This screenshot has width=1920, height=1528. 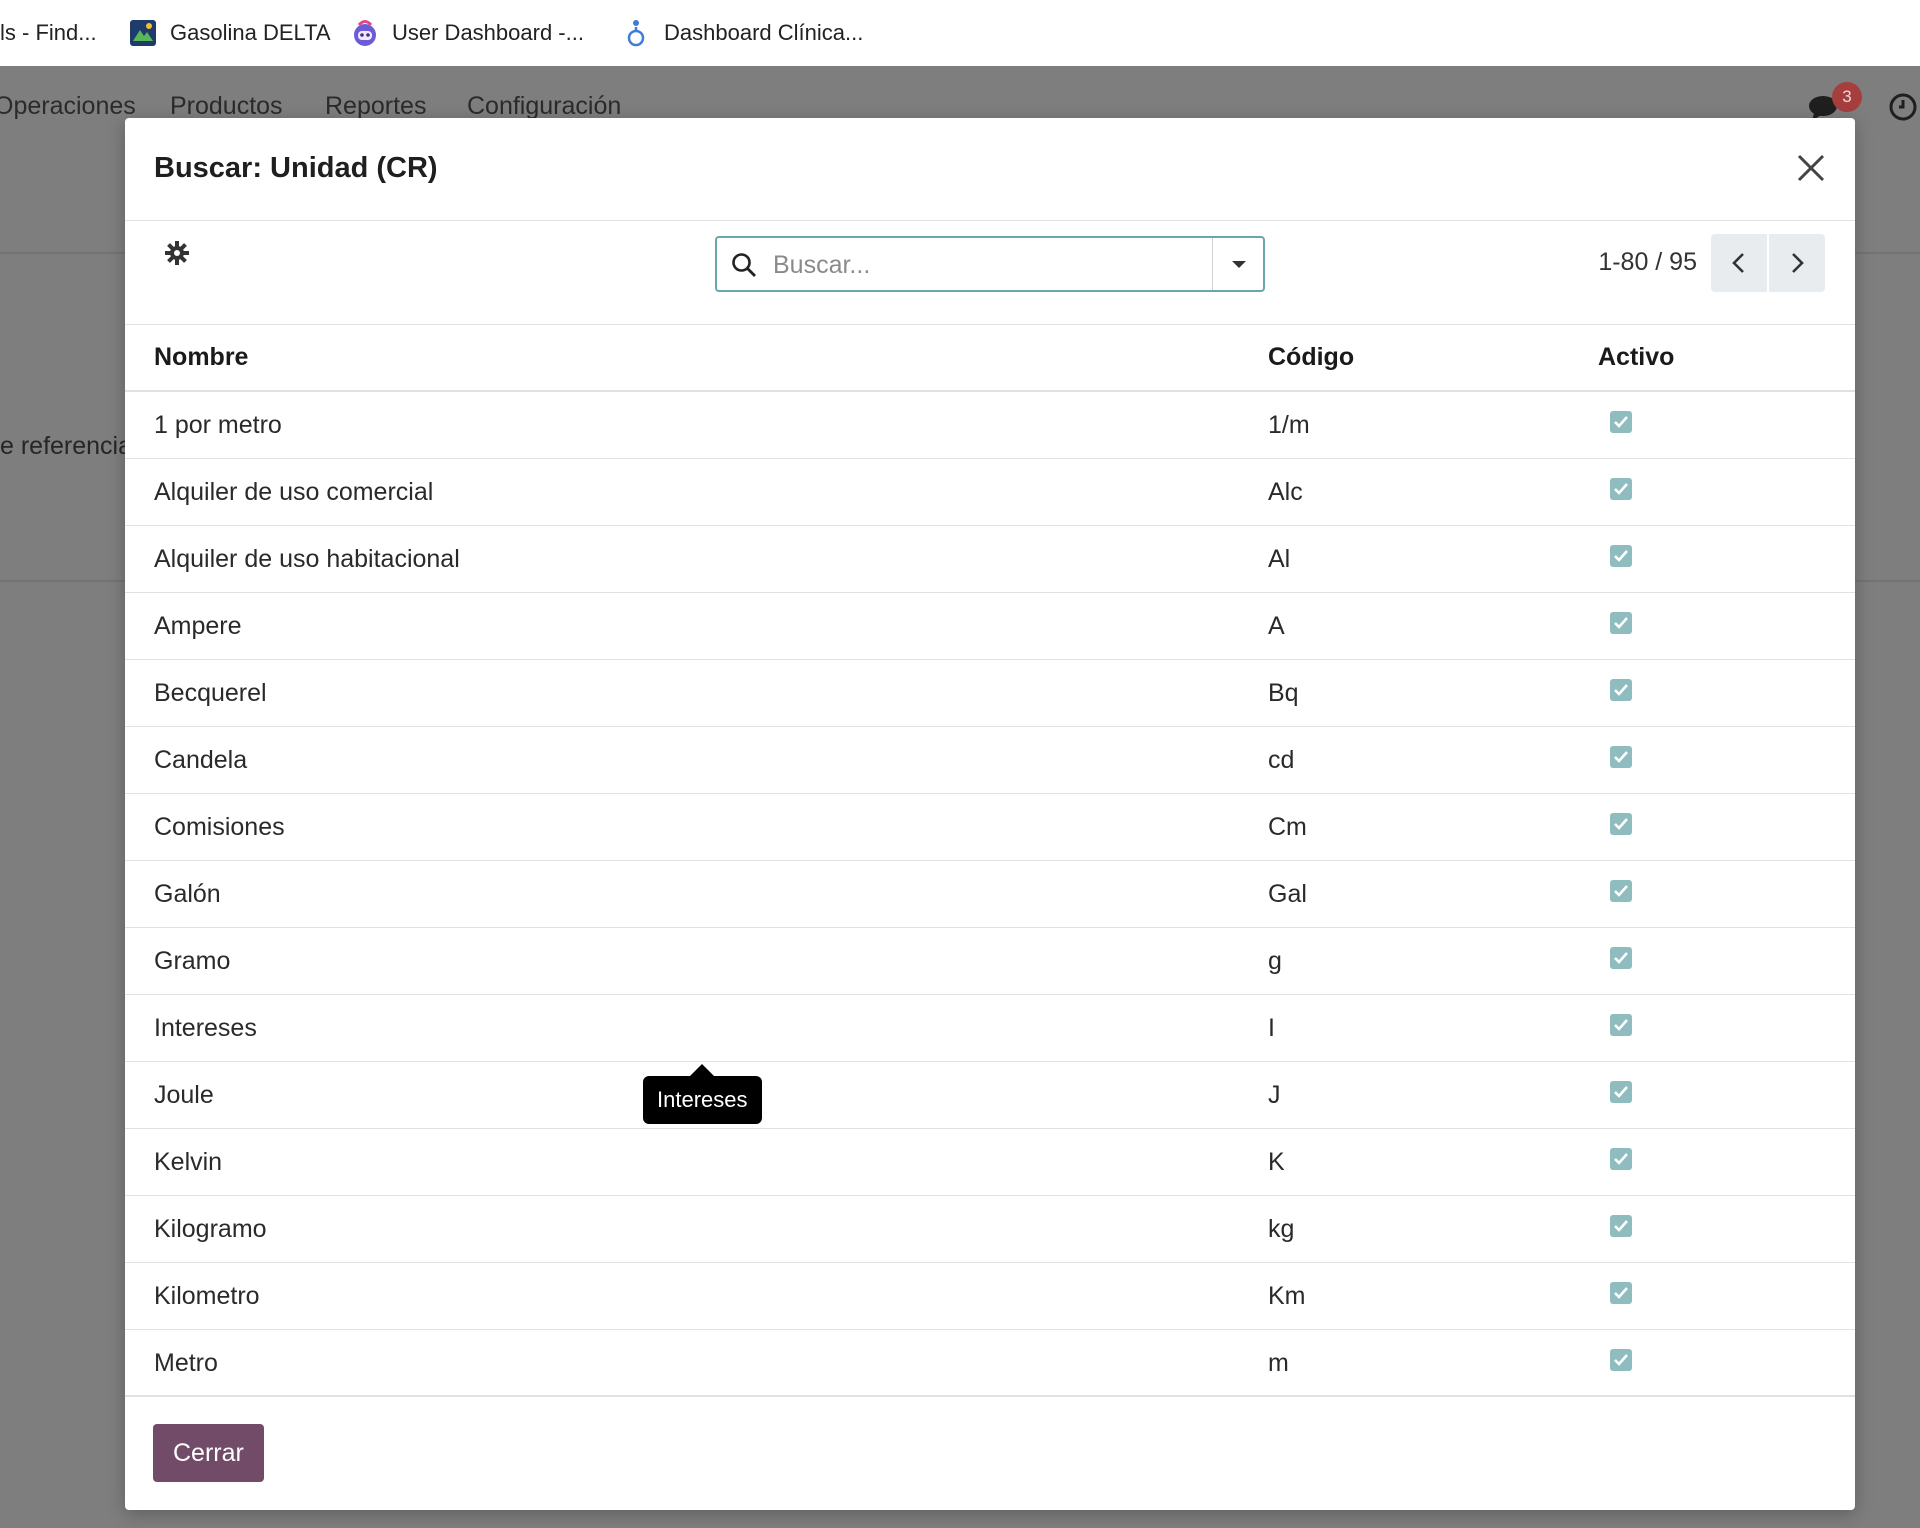 I want to click on bookmark-label: Gasolina DELTA, so click(x=250, y=32).